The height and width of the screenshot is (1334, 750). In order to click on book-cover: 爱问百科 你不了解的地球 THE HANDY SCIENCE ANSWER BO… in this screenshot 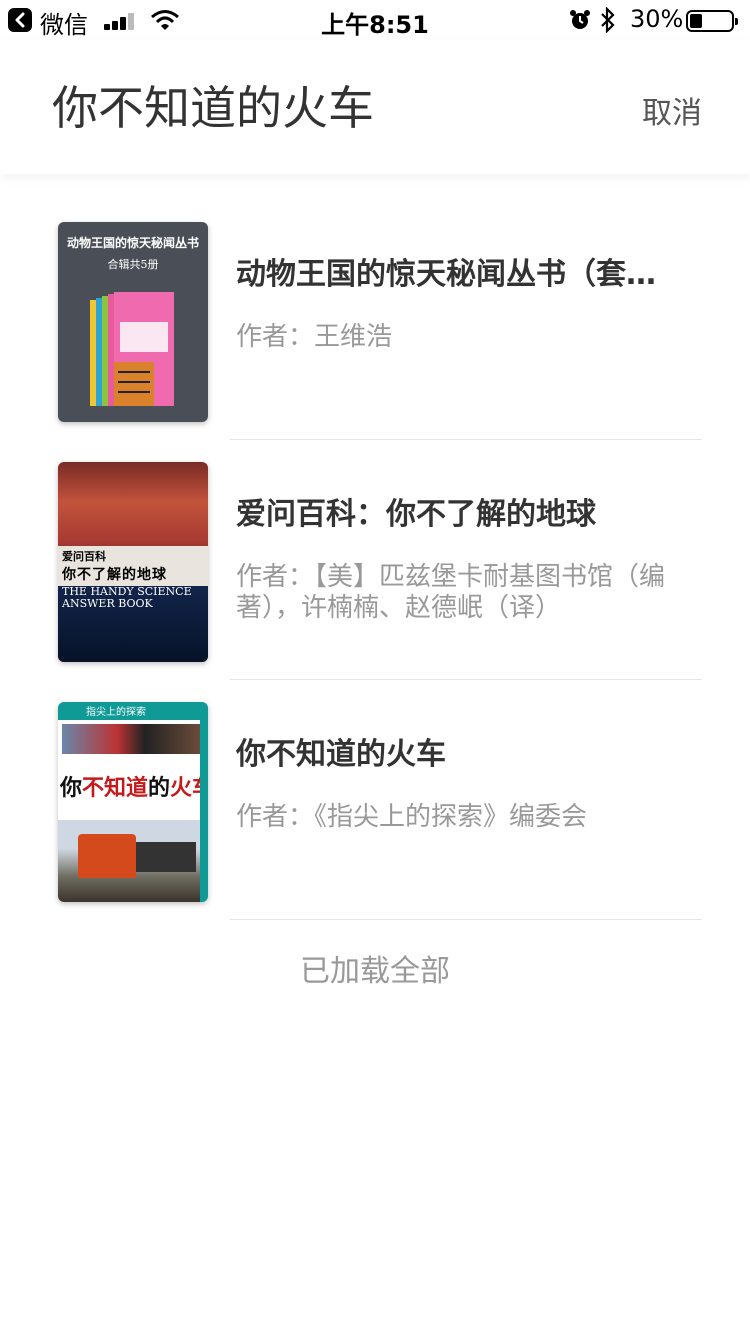, I will do `click(133, 562)`.